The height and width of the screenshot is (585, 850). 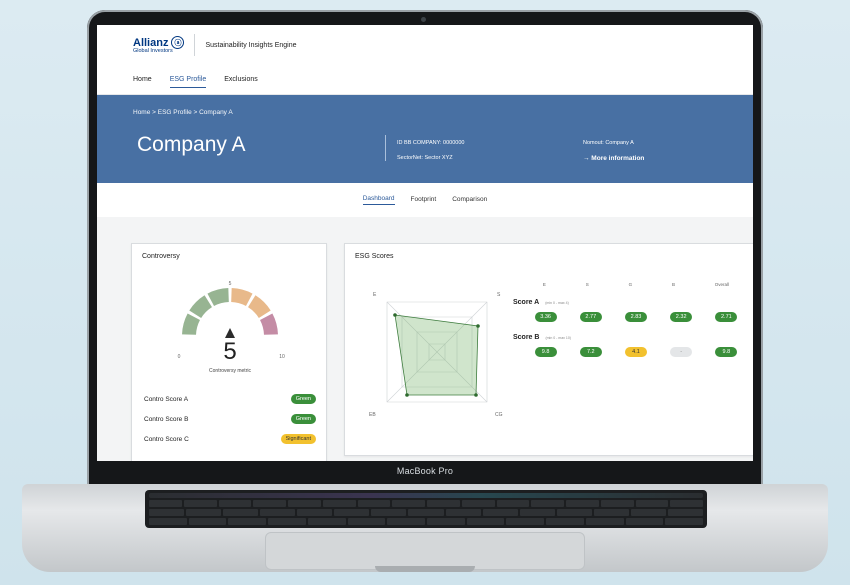 I want to click on keyboard, so click(x=426, y=509).